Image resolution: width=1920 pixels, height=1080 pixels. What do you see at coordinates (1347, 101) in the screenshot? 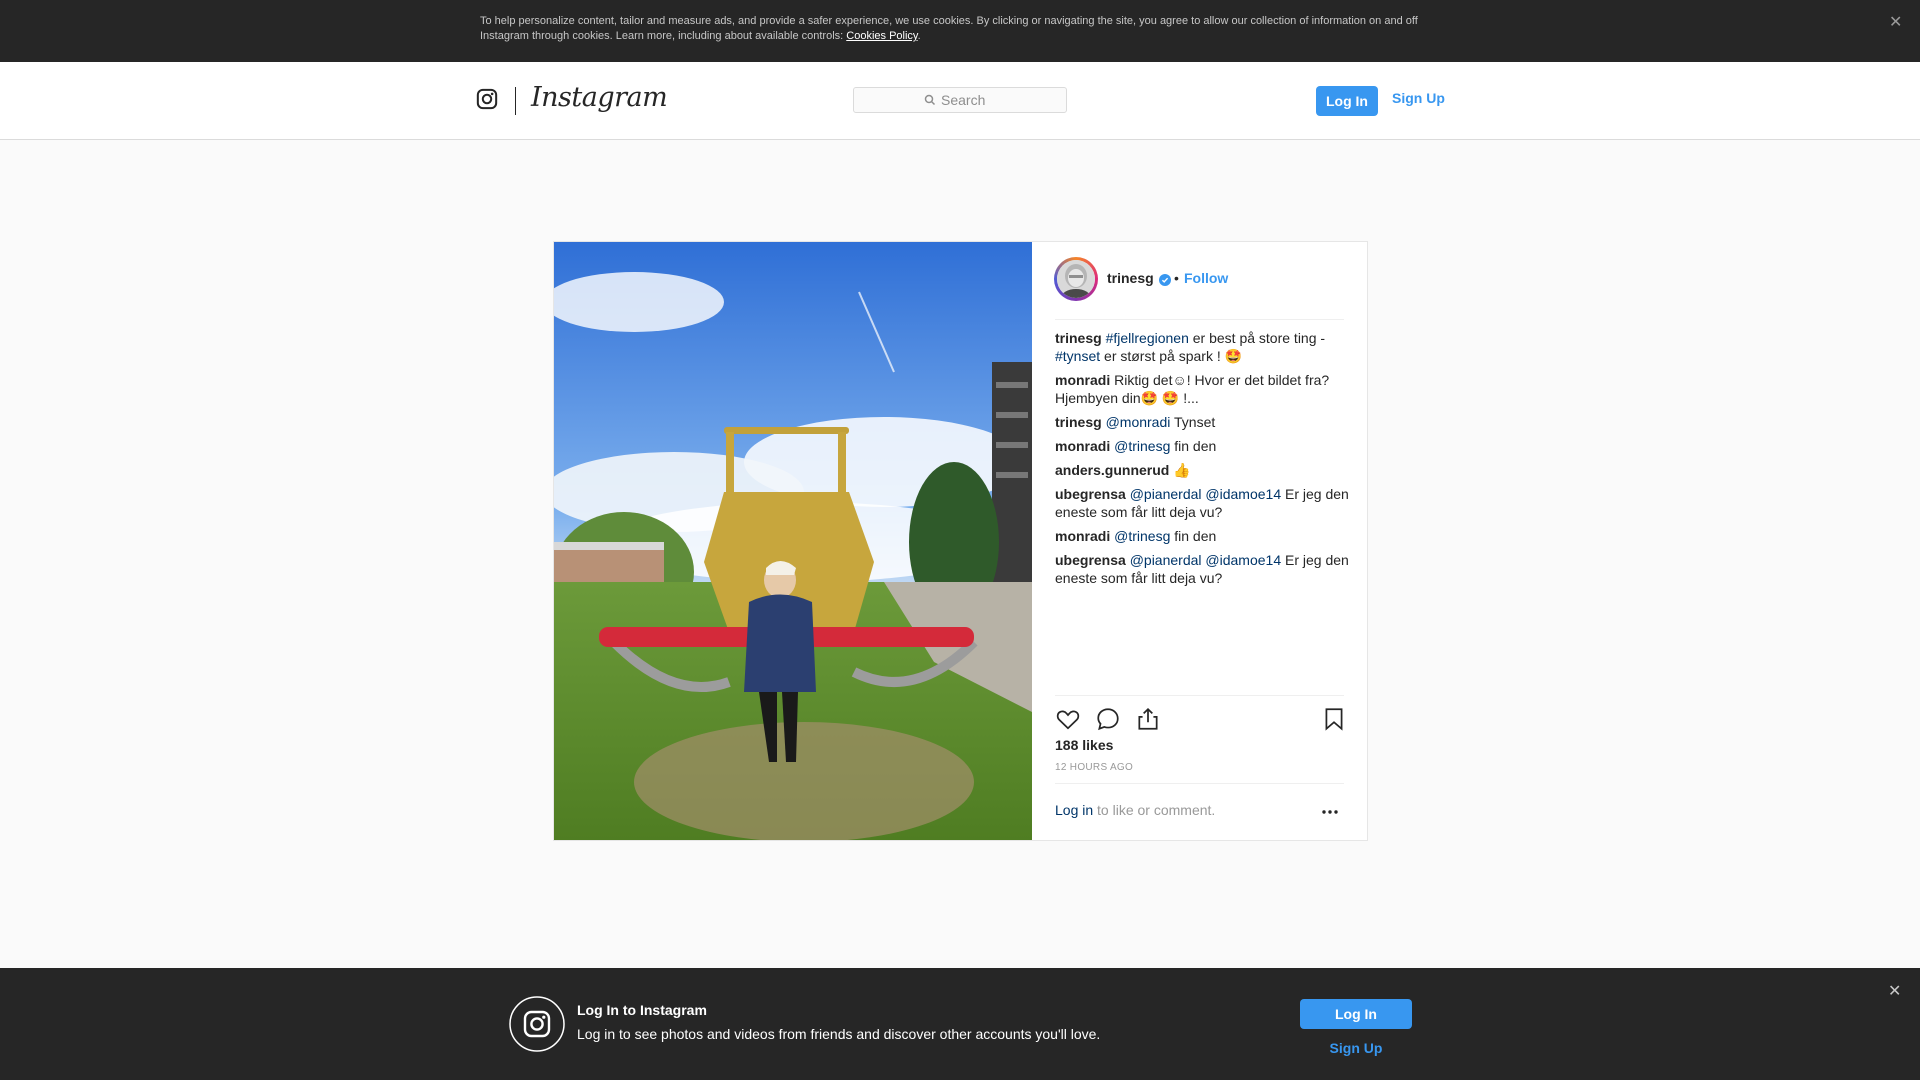
I see `login-button: Log In` at bounding box center [1347, 101].